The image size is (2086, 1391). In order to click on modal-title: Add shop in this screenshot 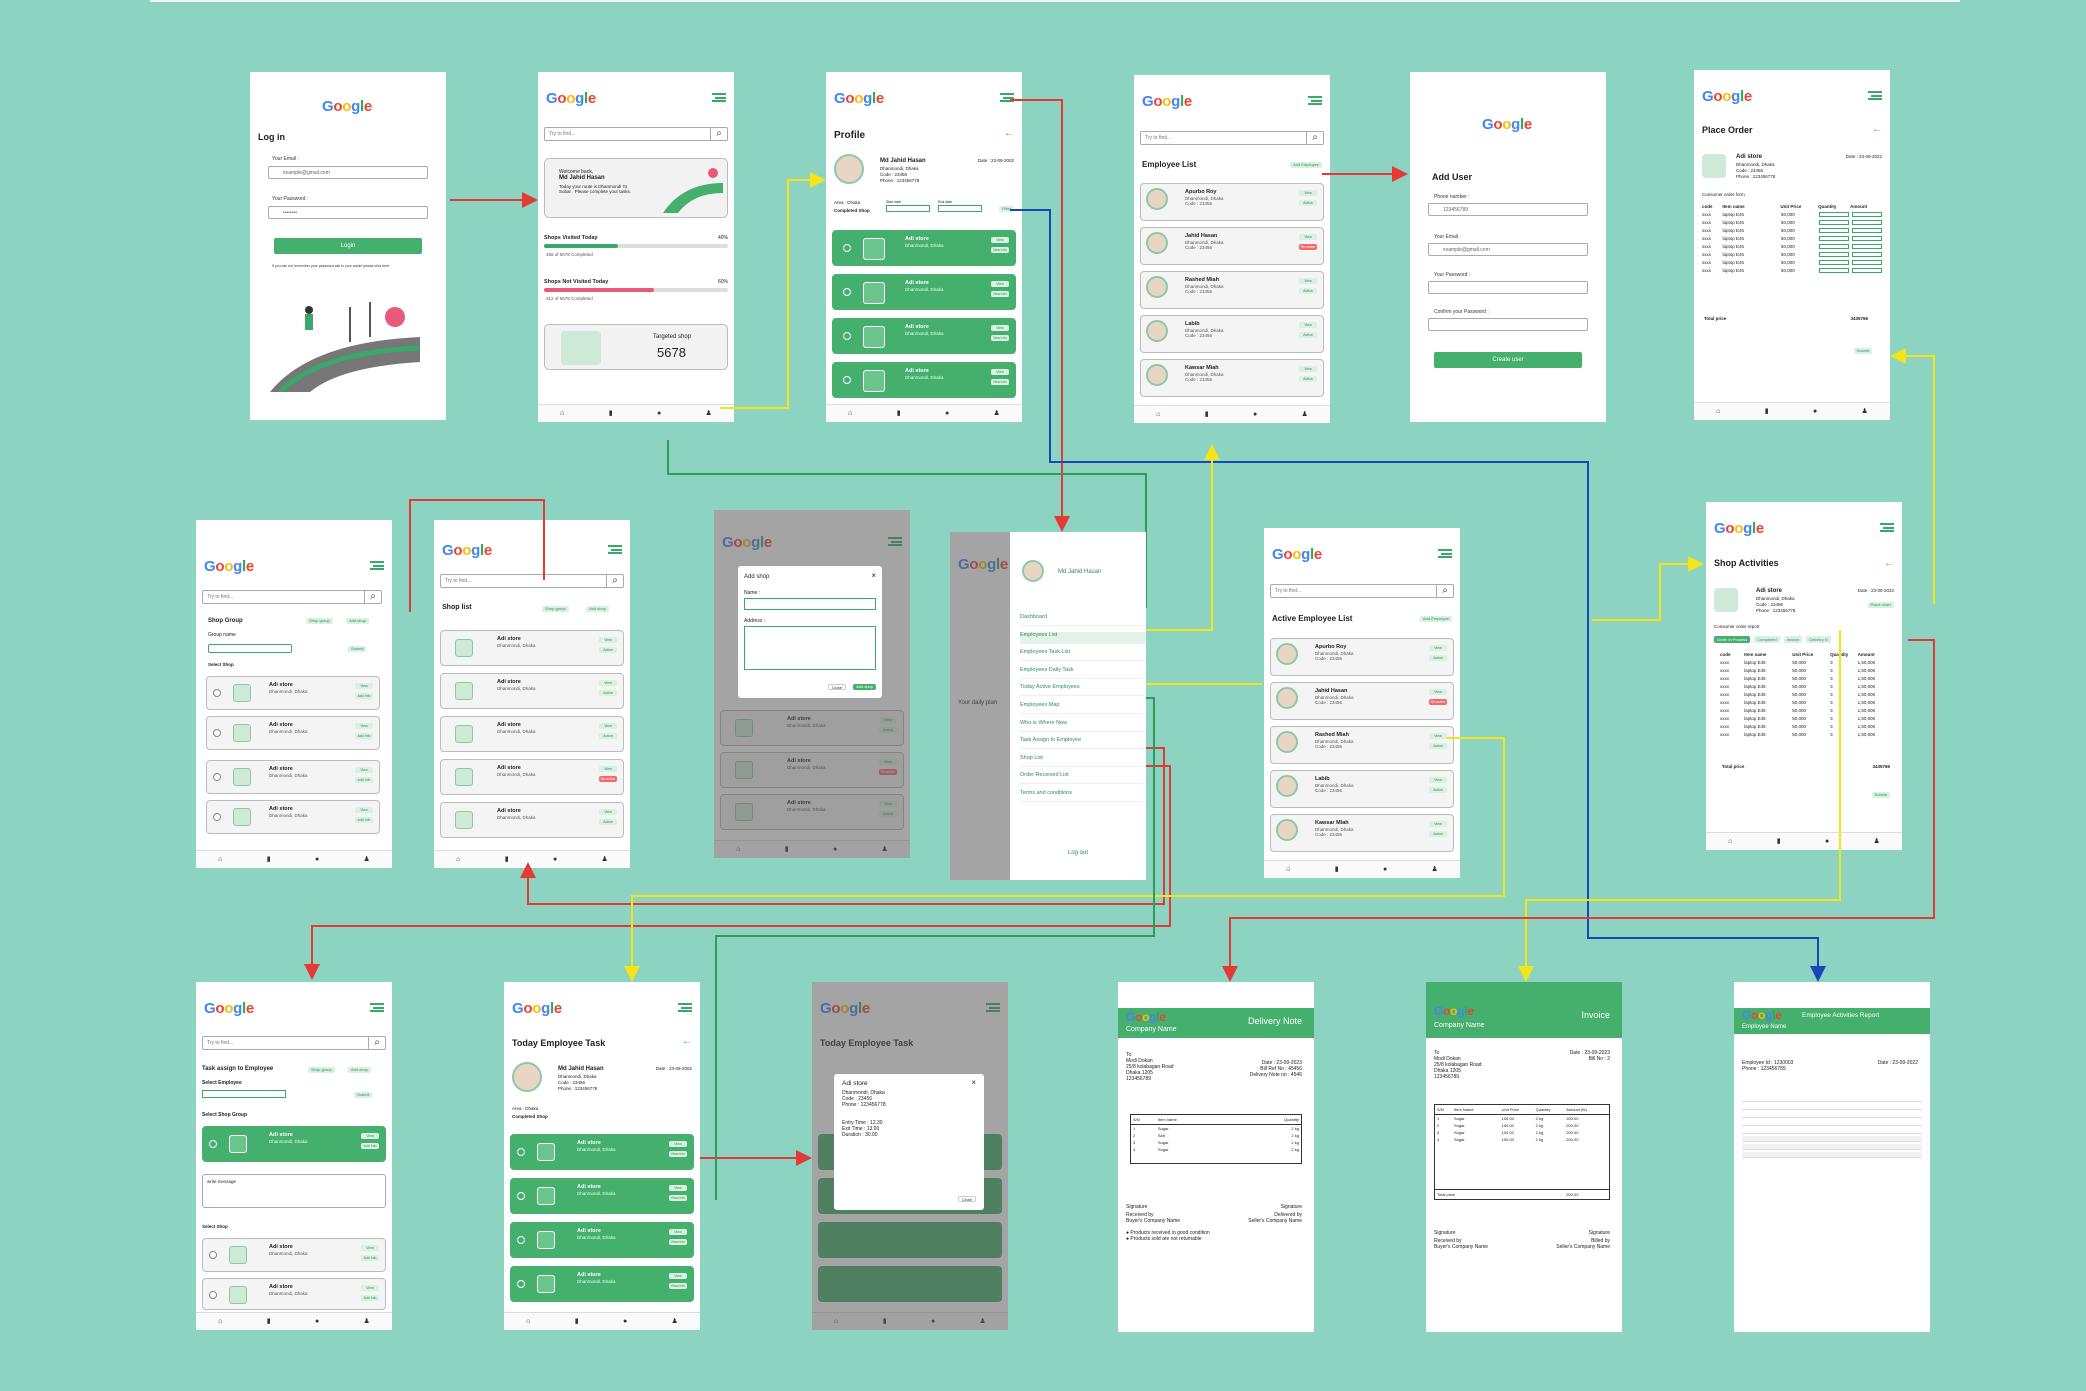, I will do `click(757, 577)`.